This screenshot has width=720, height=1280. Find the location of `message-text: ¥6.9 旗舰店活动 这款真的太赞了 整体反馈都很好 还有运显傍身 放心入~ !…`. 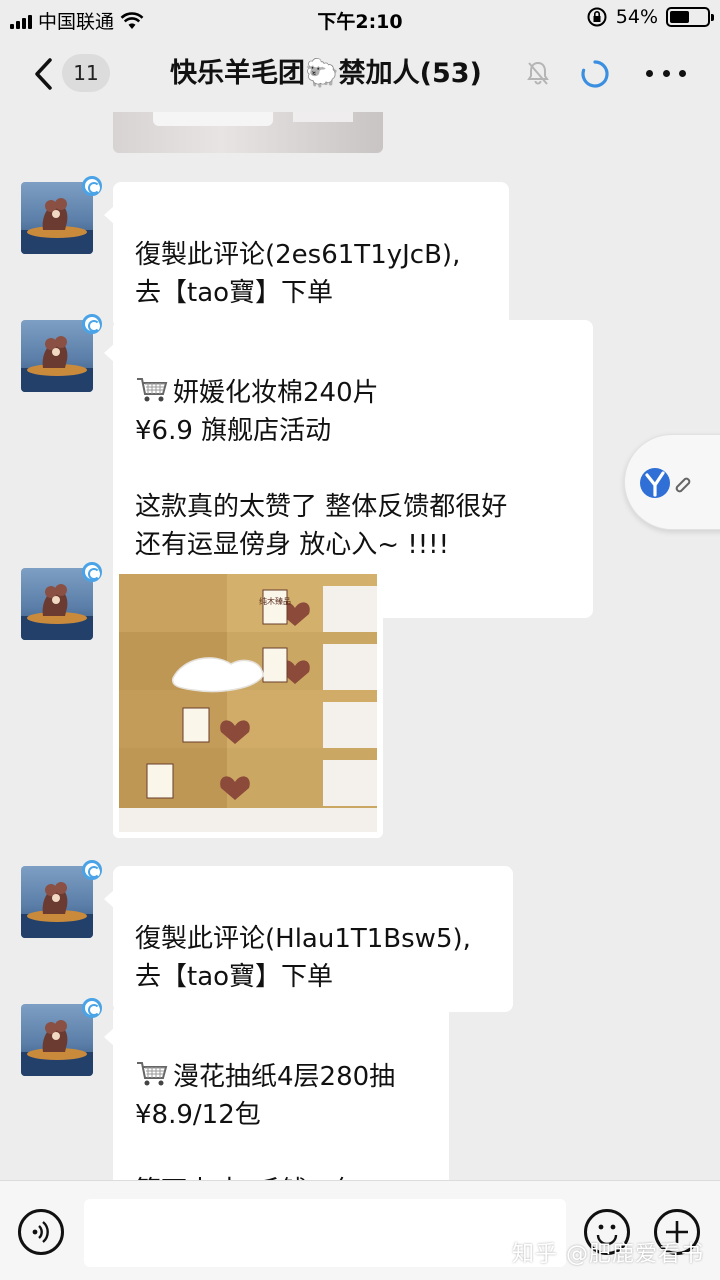

message-text: ¥6.9 旗舰店活动 这款真的太赞了 整体反馈都很好 还有运显傍身 放心入~ !… is located at coordinates (321, 488).